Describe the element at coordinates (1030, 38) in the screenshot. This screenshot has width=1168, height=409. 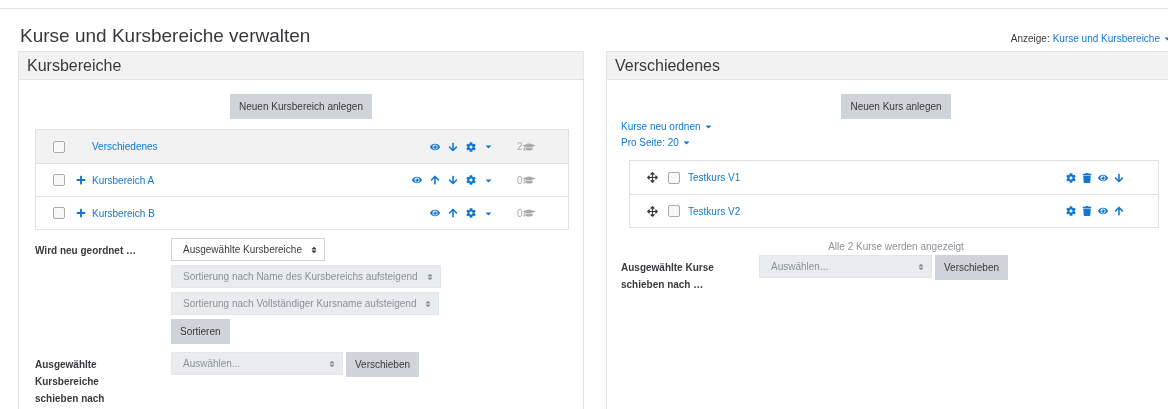
I see `view-label: Anzeige:` at that location.